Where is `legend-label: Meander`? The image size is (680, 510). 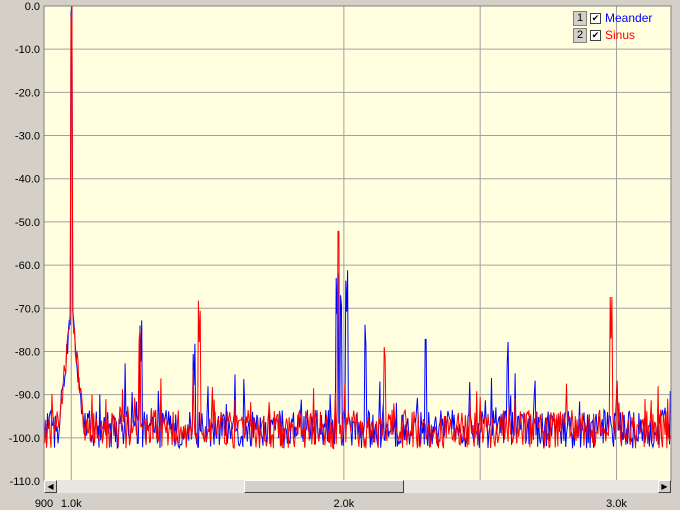 legend-label: Meander is located at coordinates (629, 18).